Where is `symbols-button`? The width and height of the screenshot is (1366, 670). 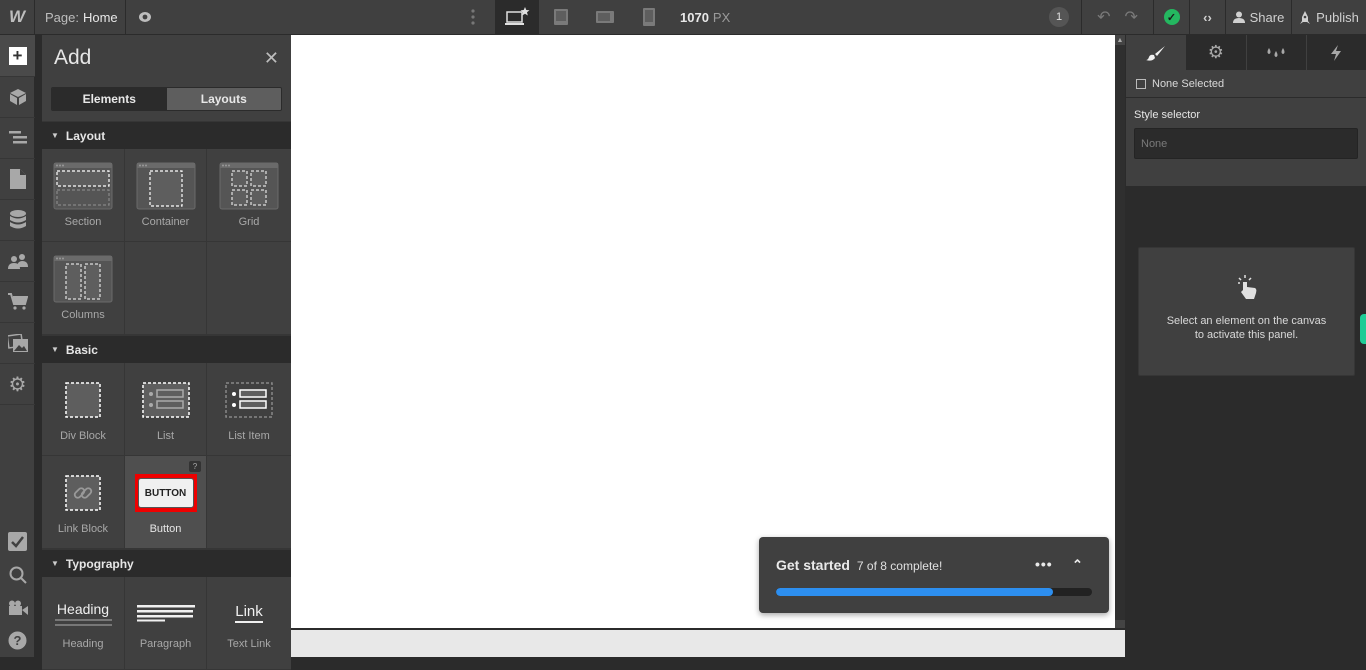
symbols-button is located at coordinates (17, 97).